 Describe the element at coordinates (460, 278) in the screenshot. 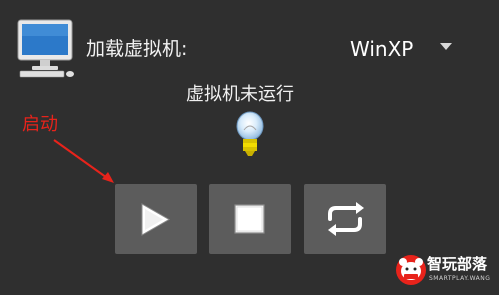

I see `watermark-sub-text: SMARTPLAY.WANG` at that location.